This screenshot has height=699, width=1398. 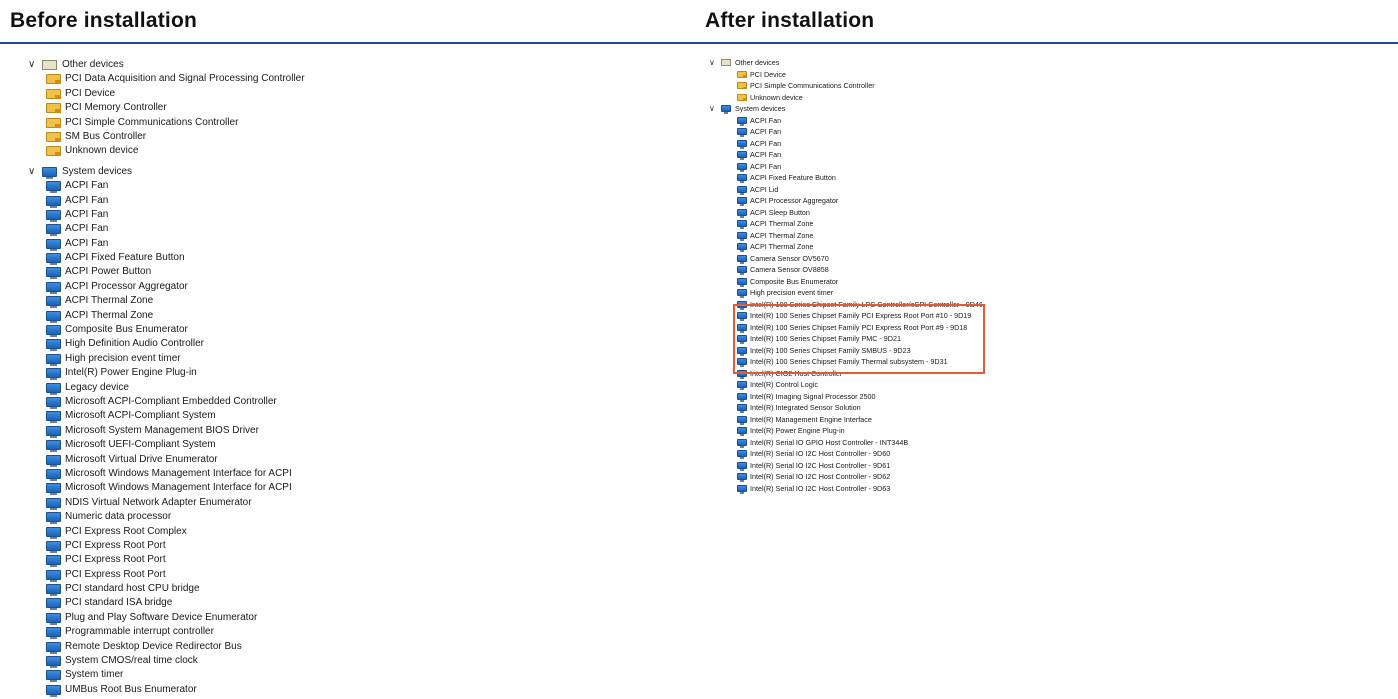 I want to click on device-item: Camera Sensor OV8858, so click(x=855, y=270).